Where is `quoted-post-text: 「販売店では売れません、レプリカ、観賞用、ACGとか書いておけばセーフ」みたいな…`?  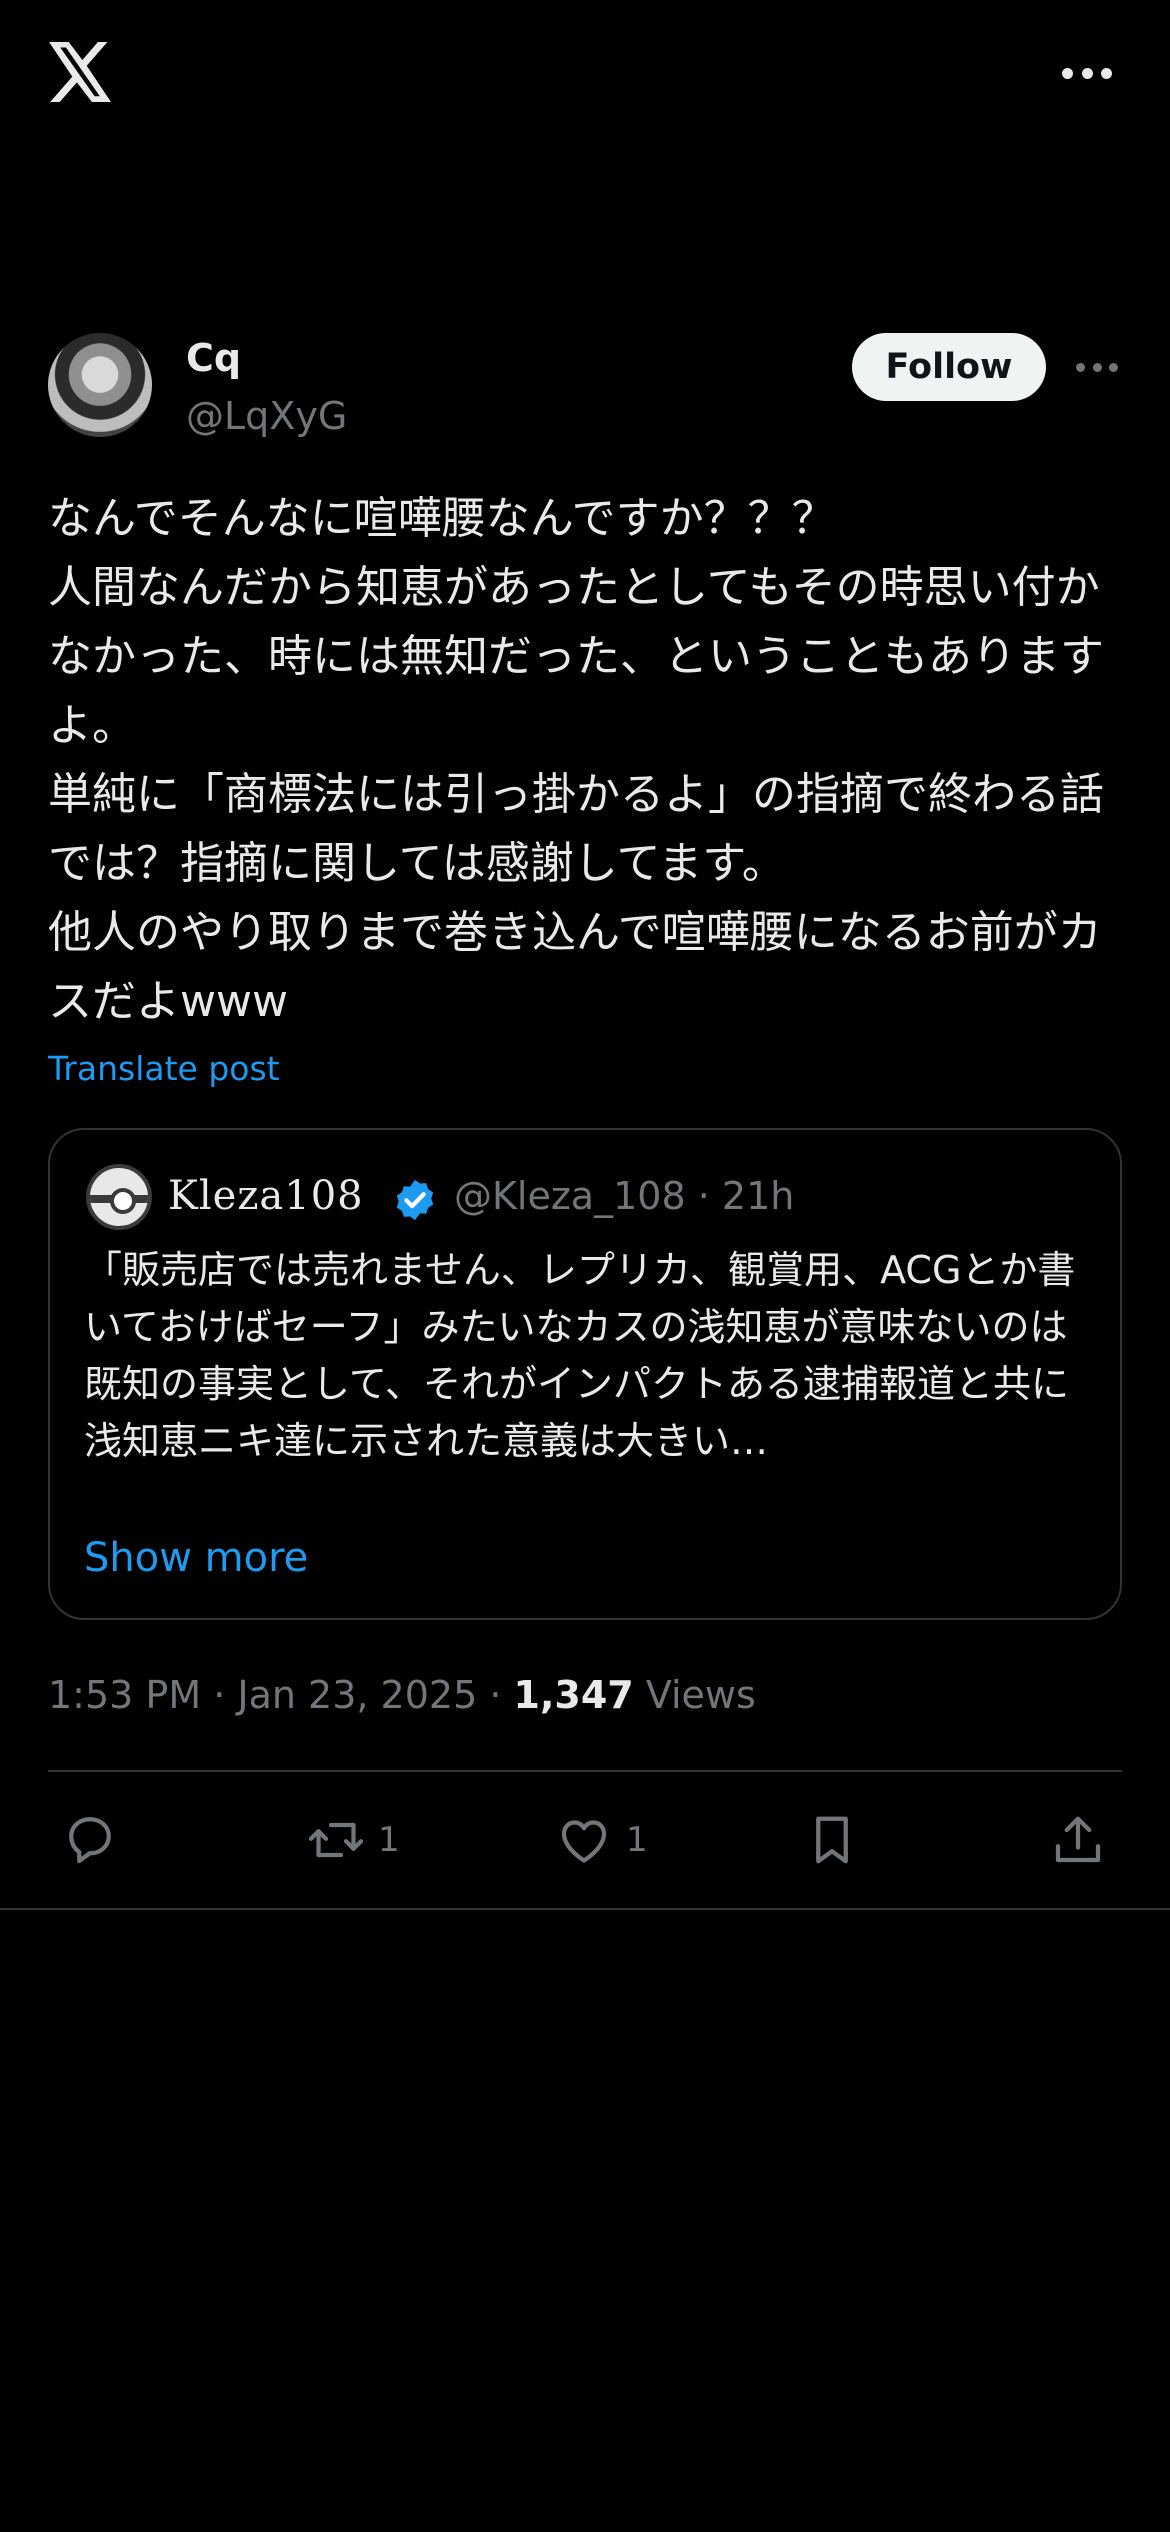
quoted-post-text: 「販売店では売れません、レプリカ、観賞用、ACGとか書いておけばセーフ」みたいな… is located at coordinates (580, 1355).